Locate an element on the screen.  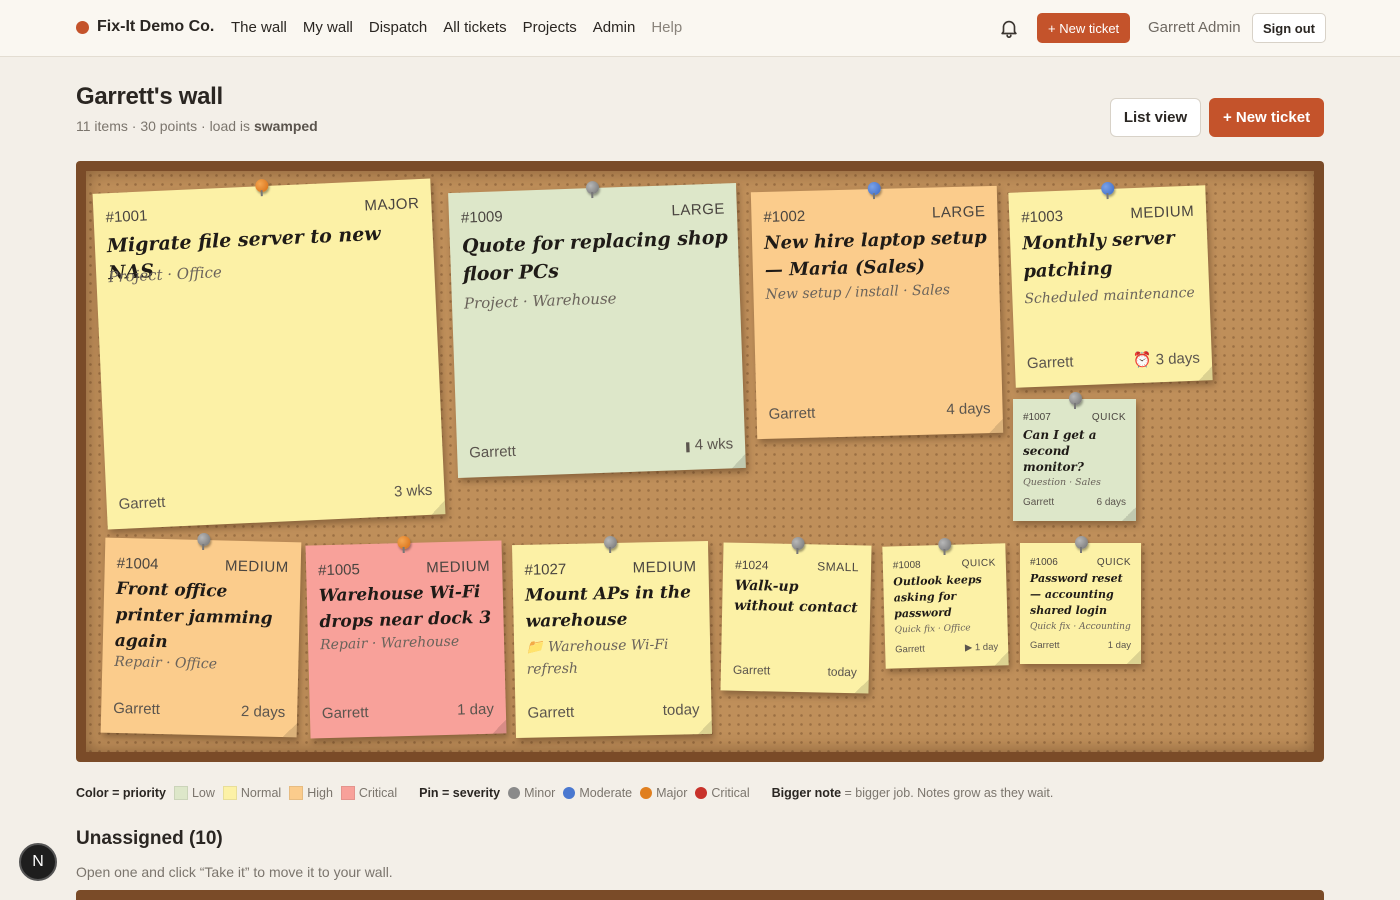
user-name: Garrett Admin is located at coordinates (1194, 27).